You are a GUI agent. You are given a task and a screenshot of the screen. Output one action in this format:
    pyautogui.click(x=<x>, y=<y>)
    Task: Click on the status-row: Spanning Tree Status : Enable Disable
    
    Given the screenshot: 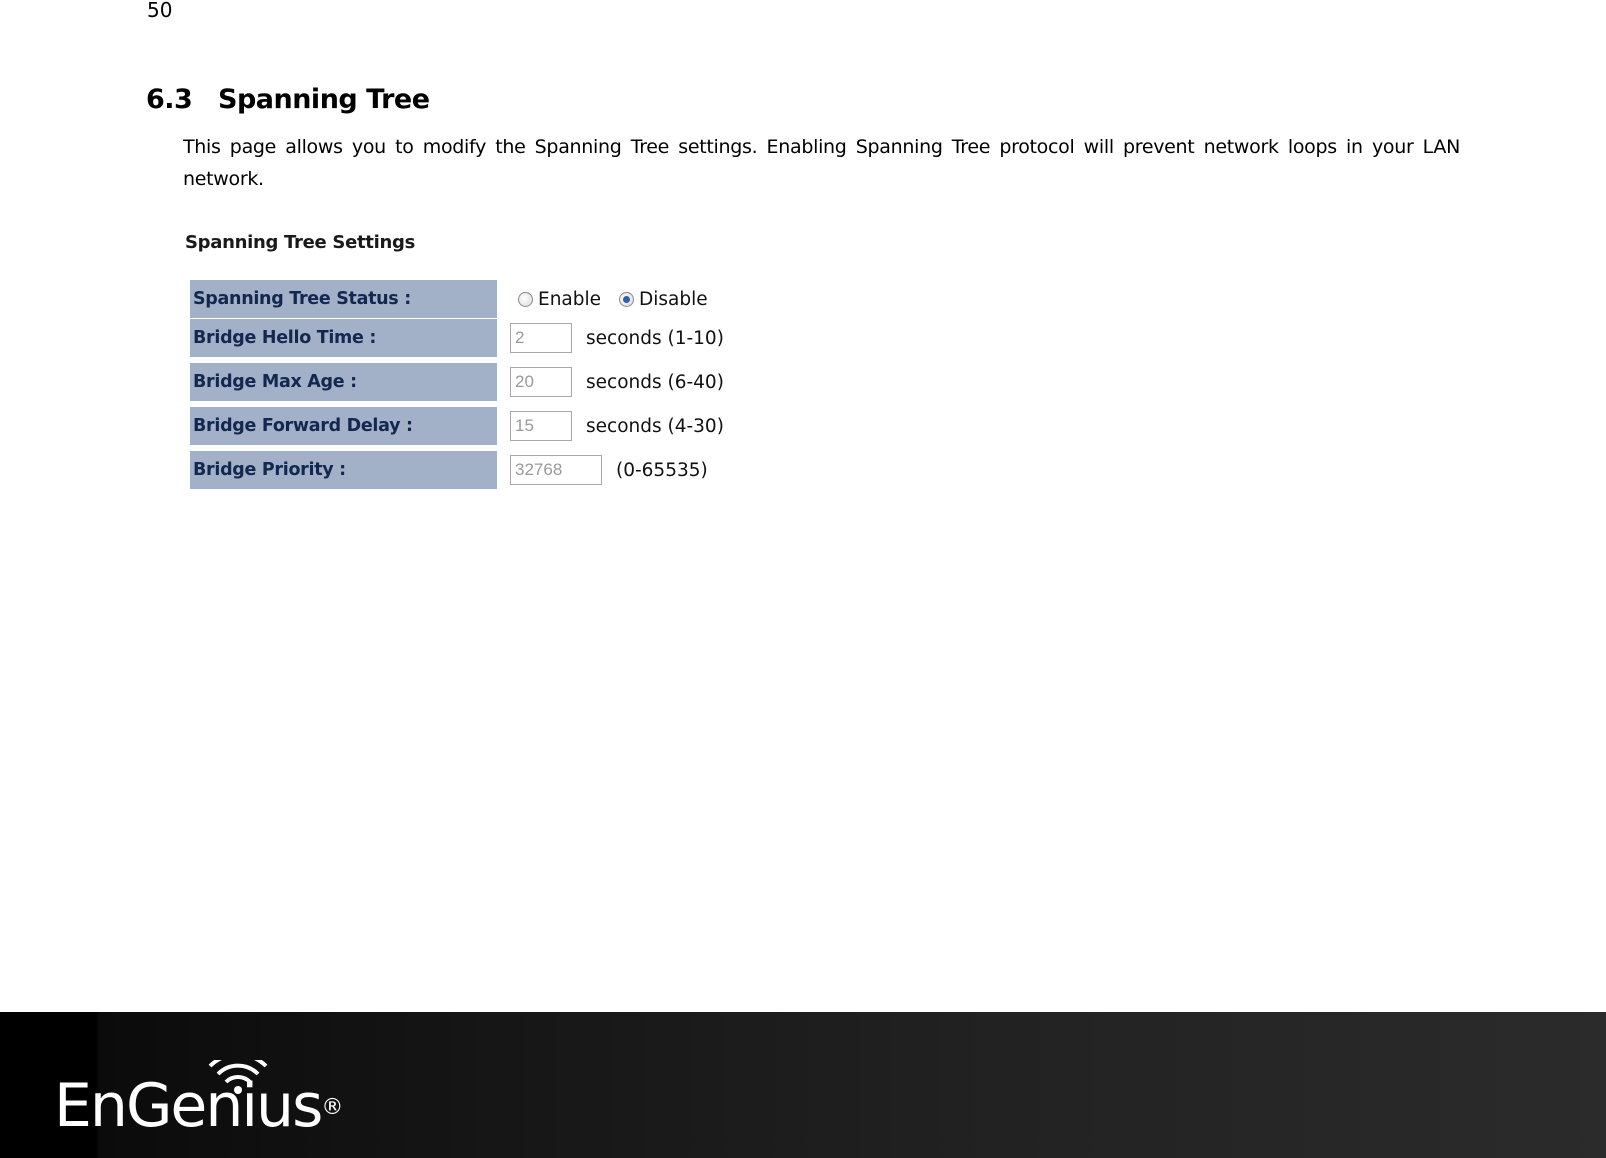 What is the action you would take?
    pyautogui.click(x=465, y=299)
    